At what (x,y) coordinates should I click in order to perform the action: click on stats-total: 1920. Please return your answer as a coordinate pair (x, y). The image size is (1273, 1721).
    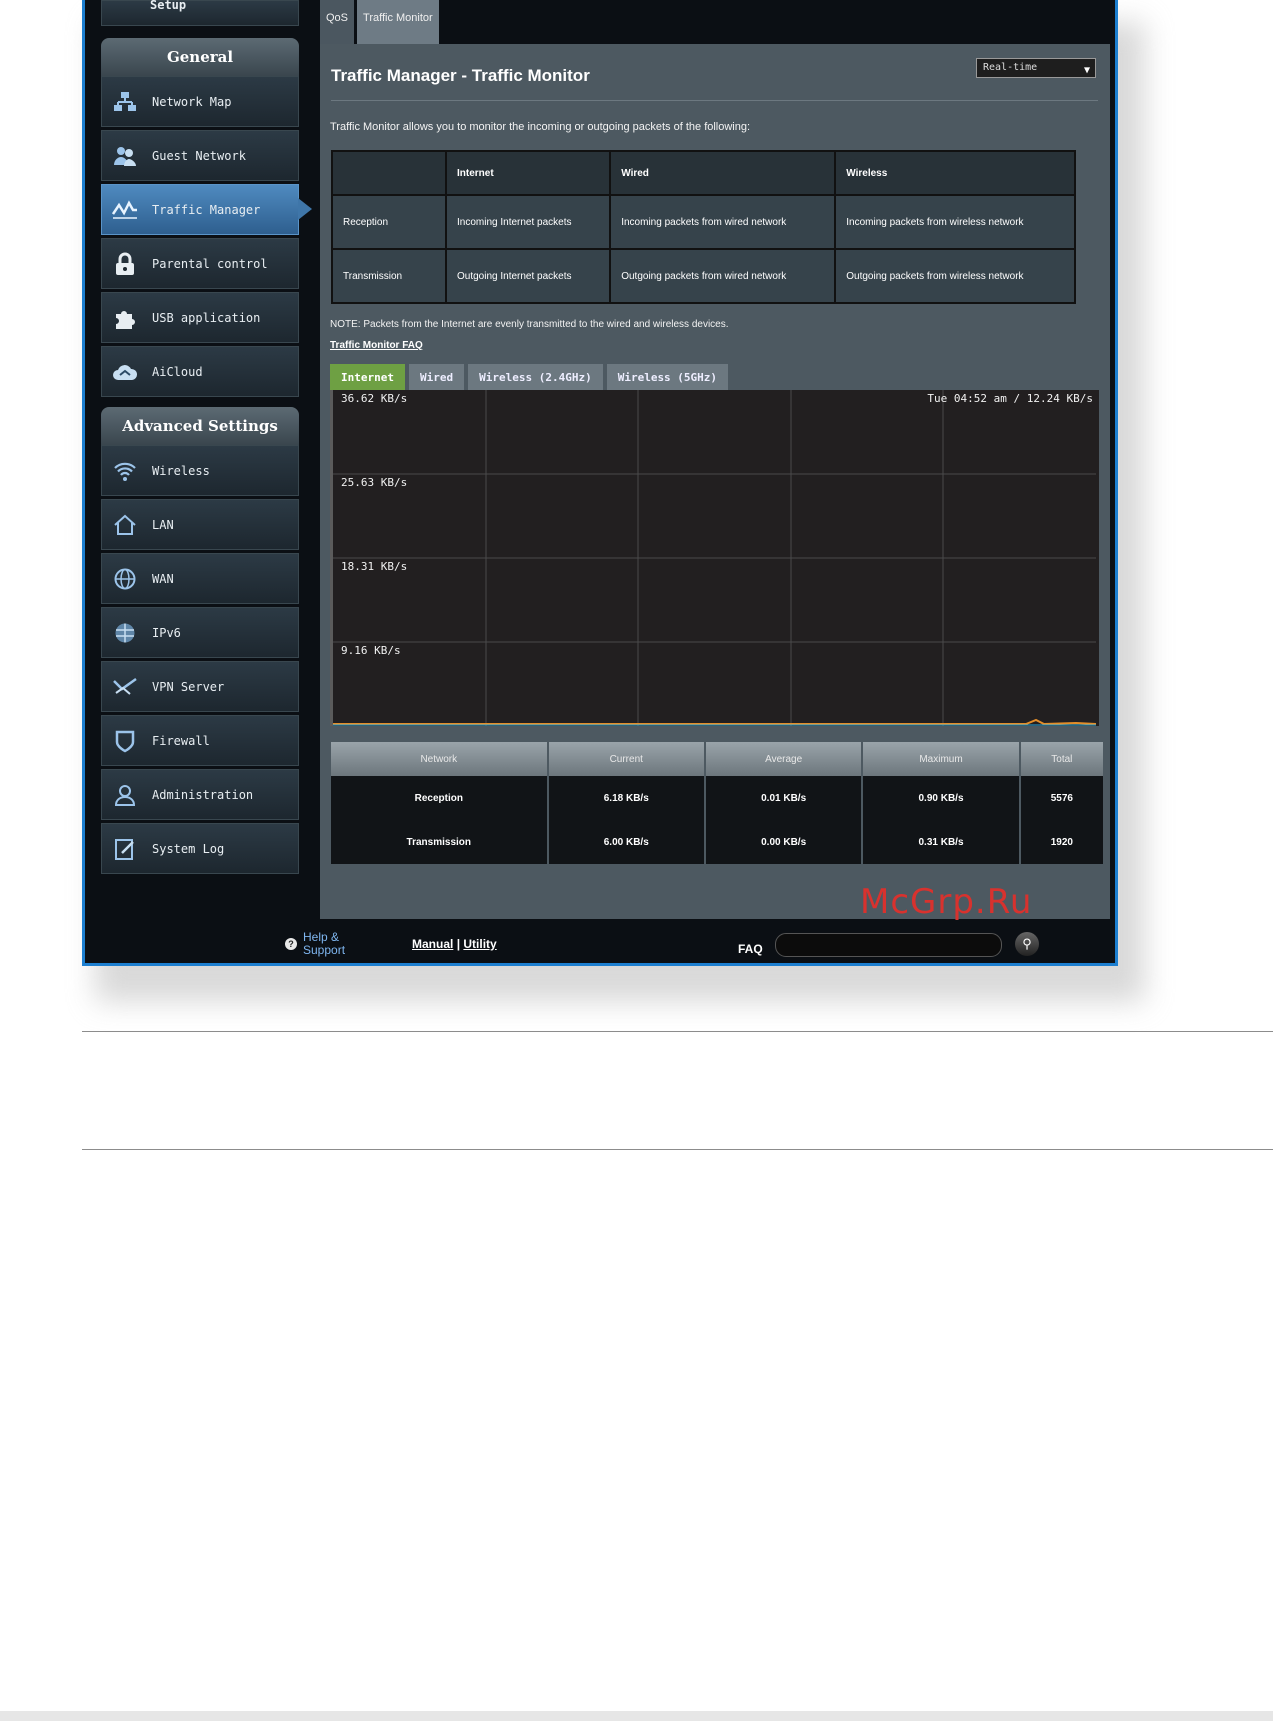
    Looking at the image, I should click on (1062, 842).